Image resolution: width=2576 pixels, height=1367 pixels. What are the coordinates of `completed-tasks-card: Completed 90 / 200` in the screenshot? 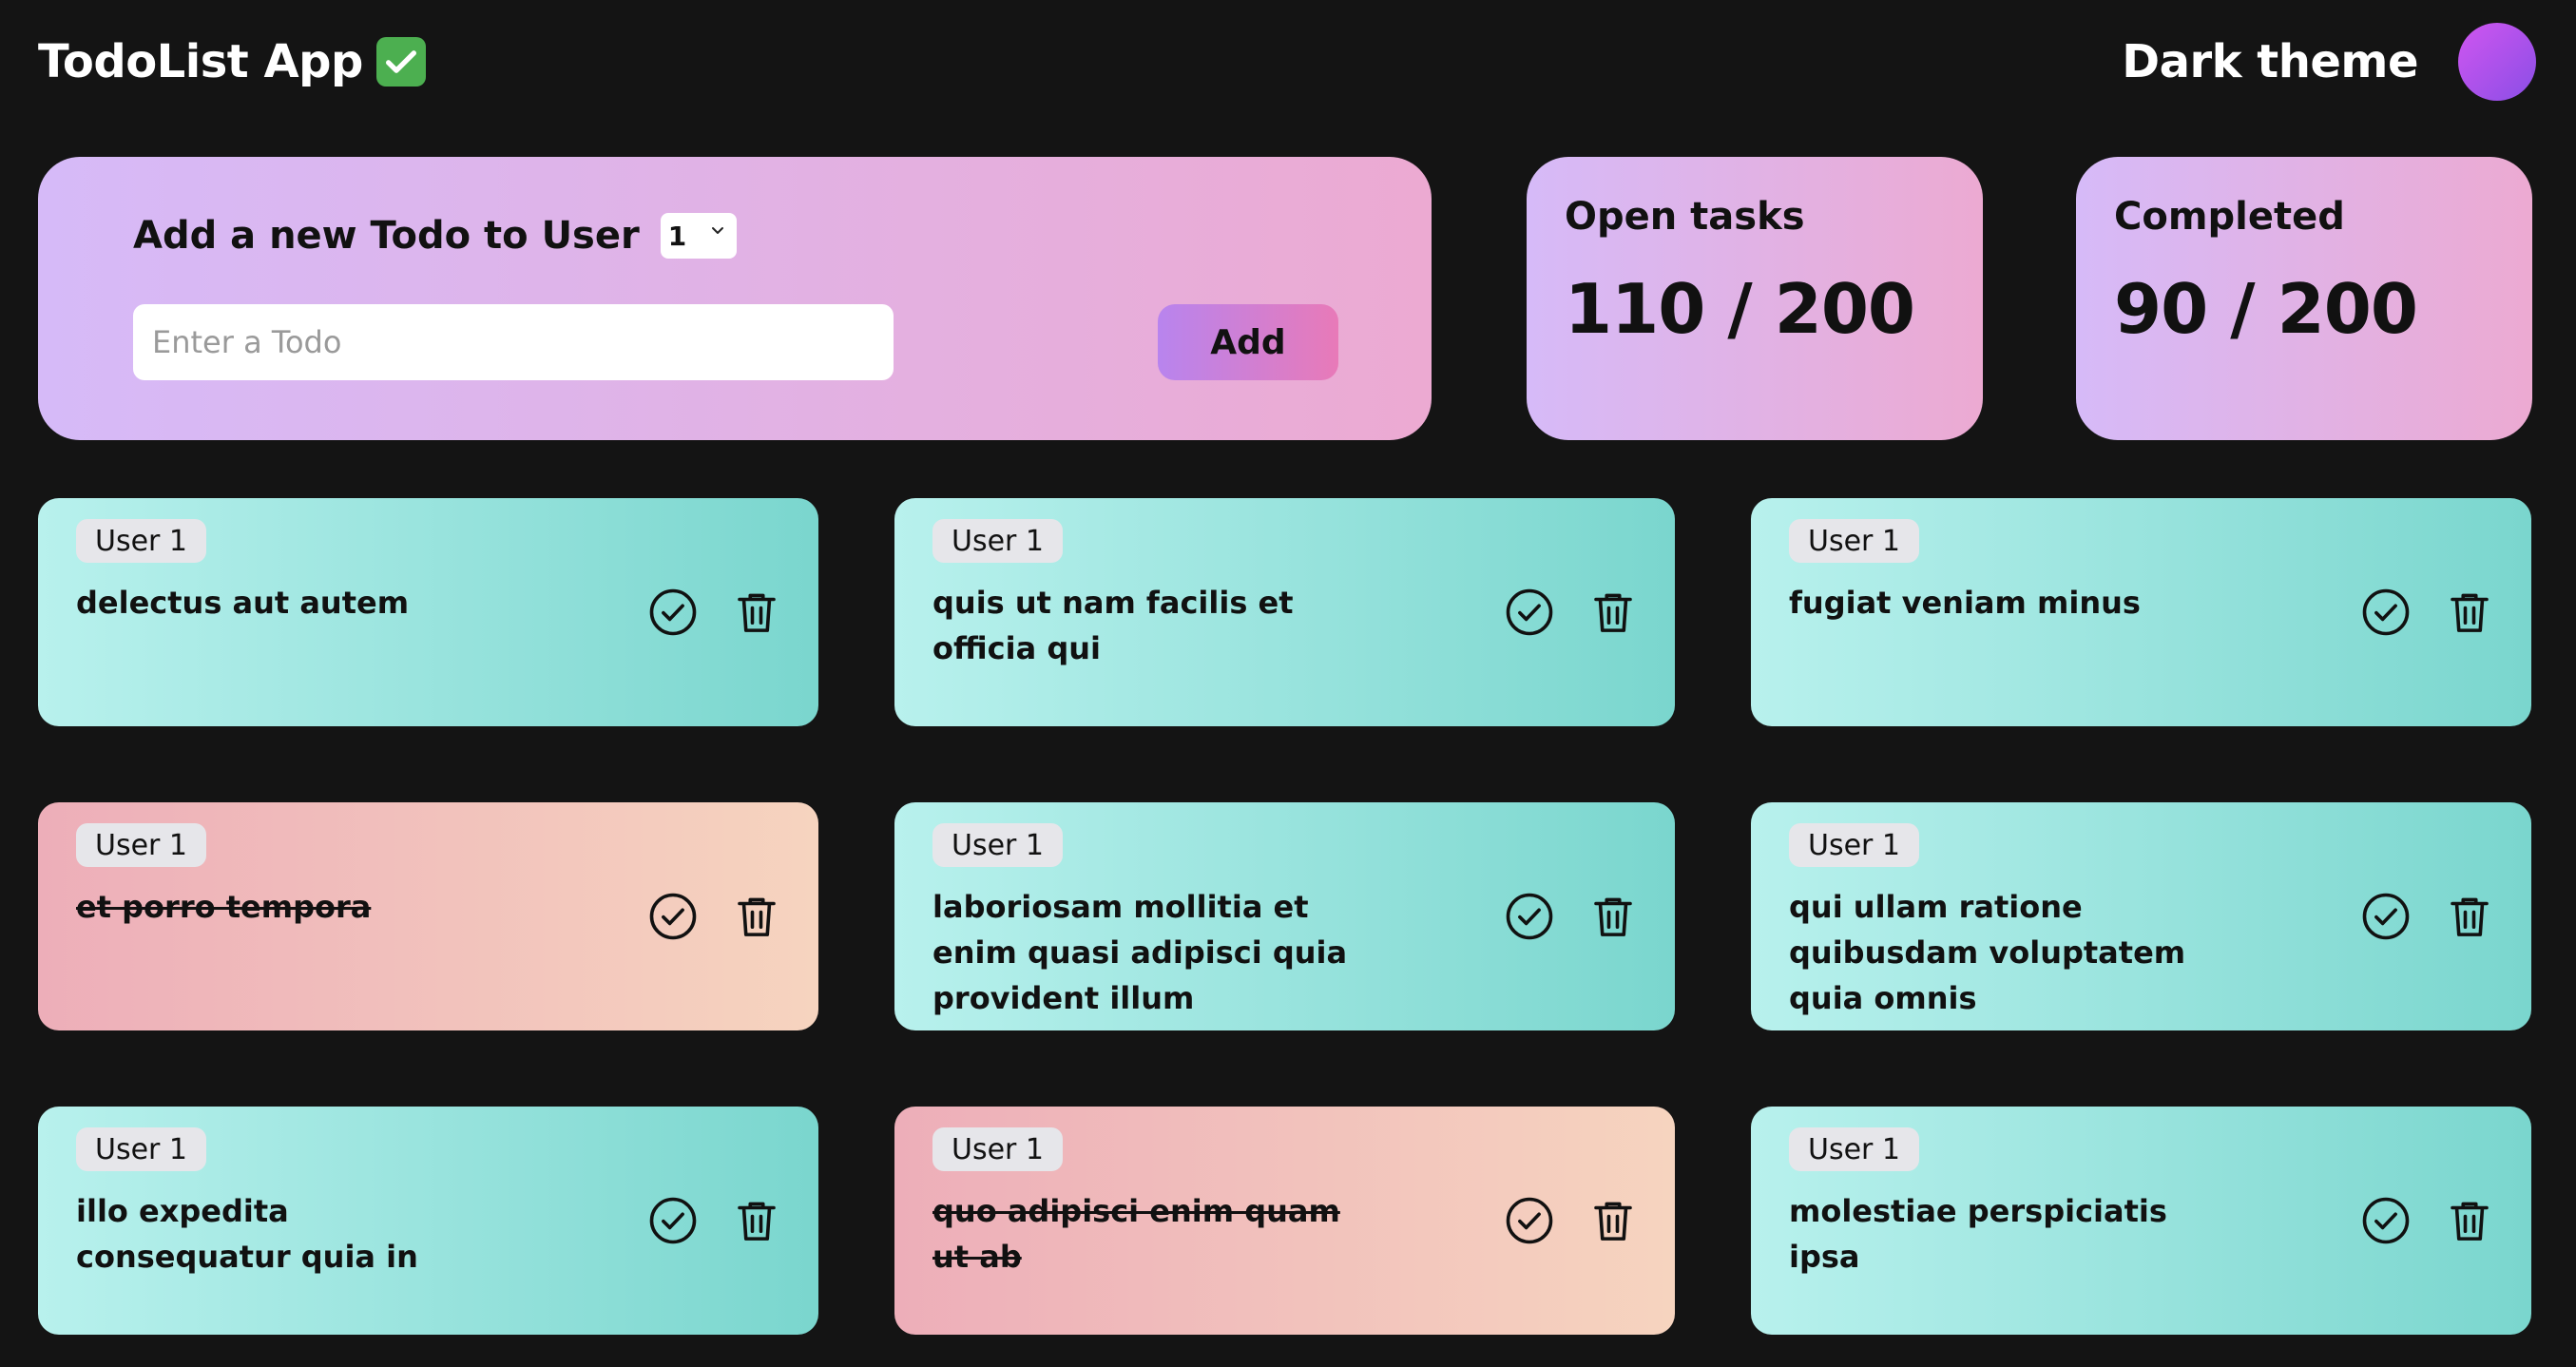 It's located at (2304, 298).